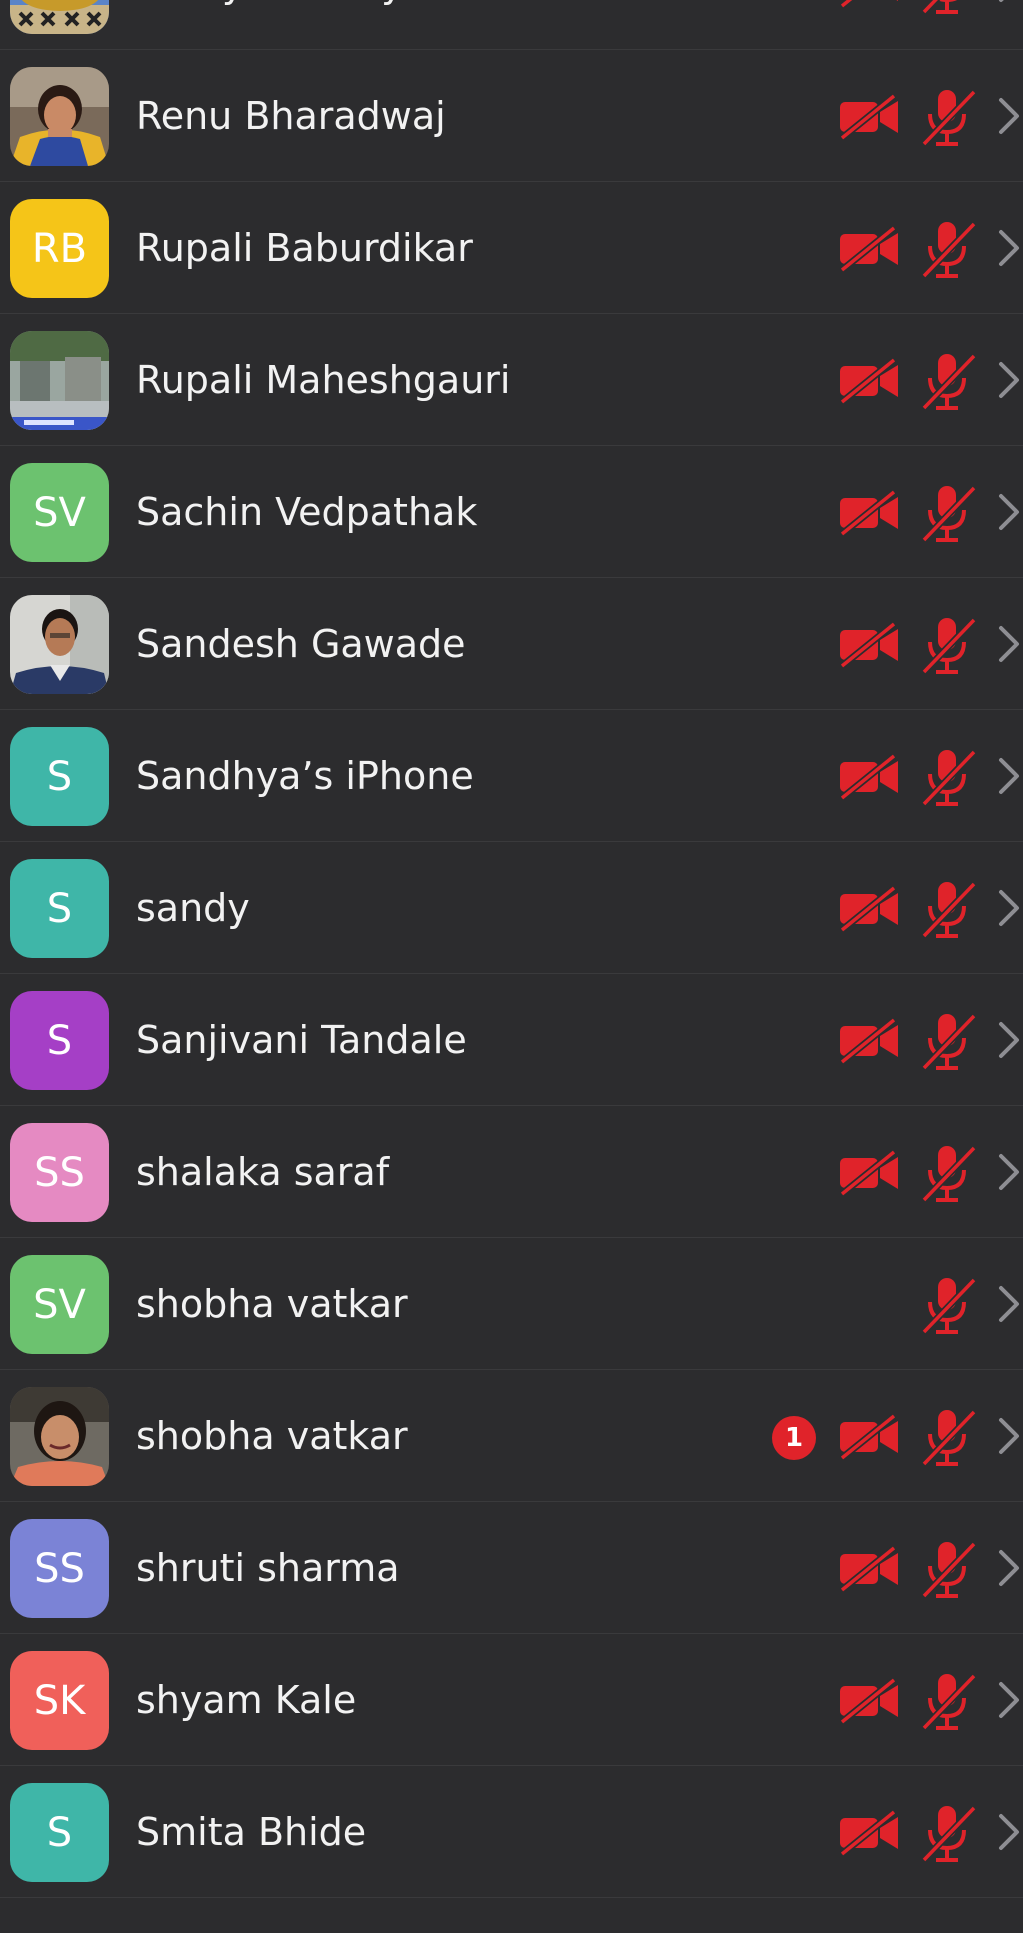  I want to click on participant-name: Sanjivani Tandale, so click(301, 1040).